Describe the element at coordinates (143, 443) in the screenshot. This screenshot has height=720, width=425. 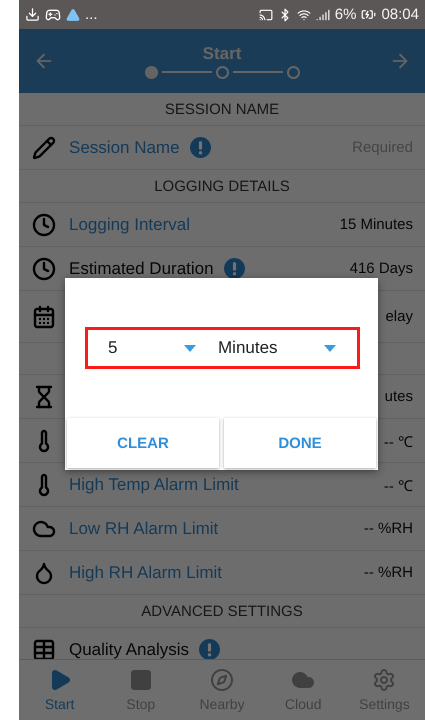
I see `dialog-button: CLEAR` at that location.